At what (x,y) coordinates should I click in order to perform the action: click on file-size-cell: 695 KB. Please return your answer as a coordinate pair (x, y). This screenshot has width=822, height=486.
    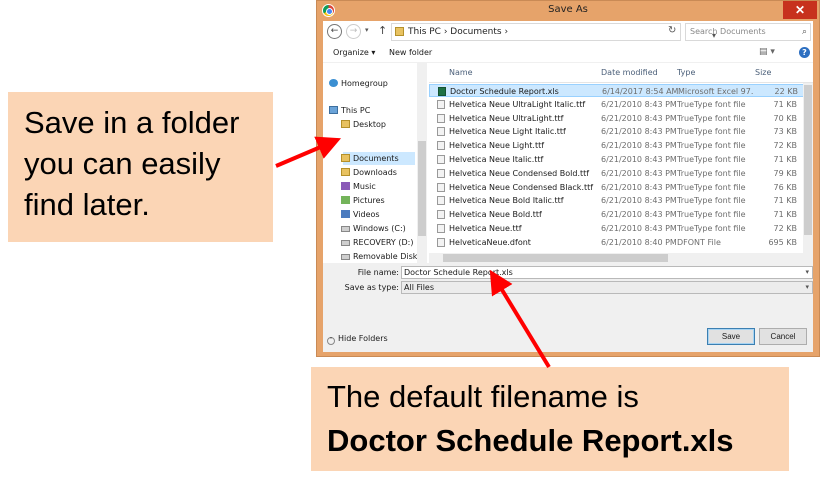
    Looking at the image, I should click on (782, 242).